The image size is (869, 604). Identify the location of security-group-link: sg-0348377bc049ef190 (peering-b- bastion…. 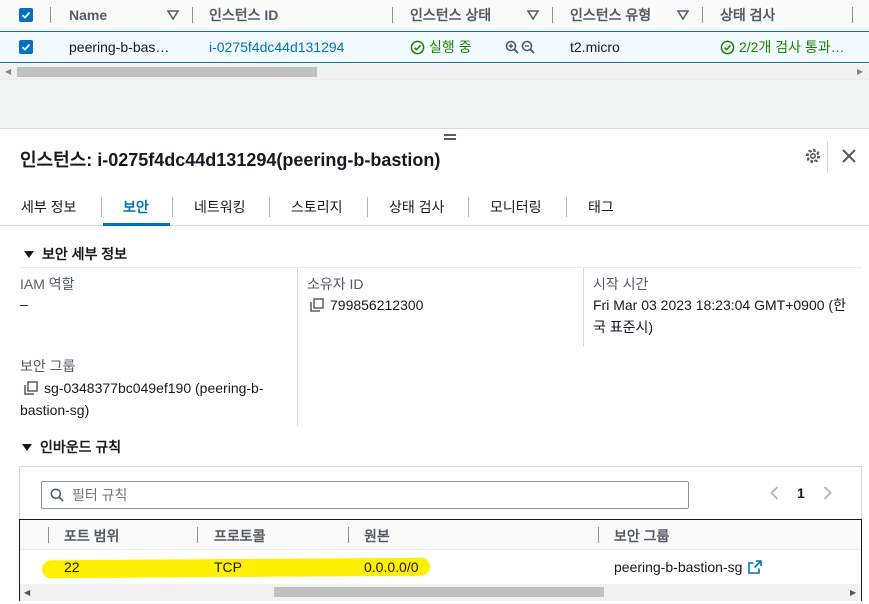
(142, 399).